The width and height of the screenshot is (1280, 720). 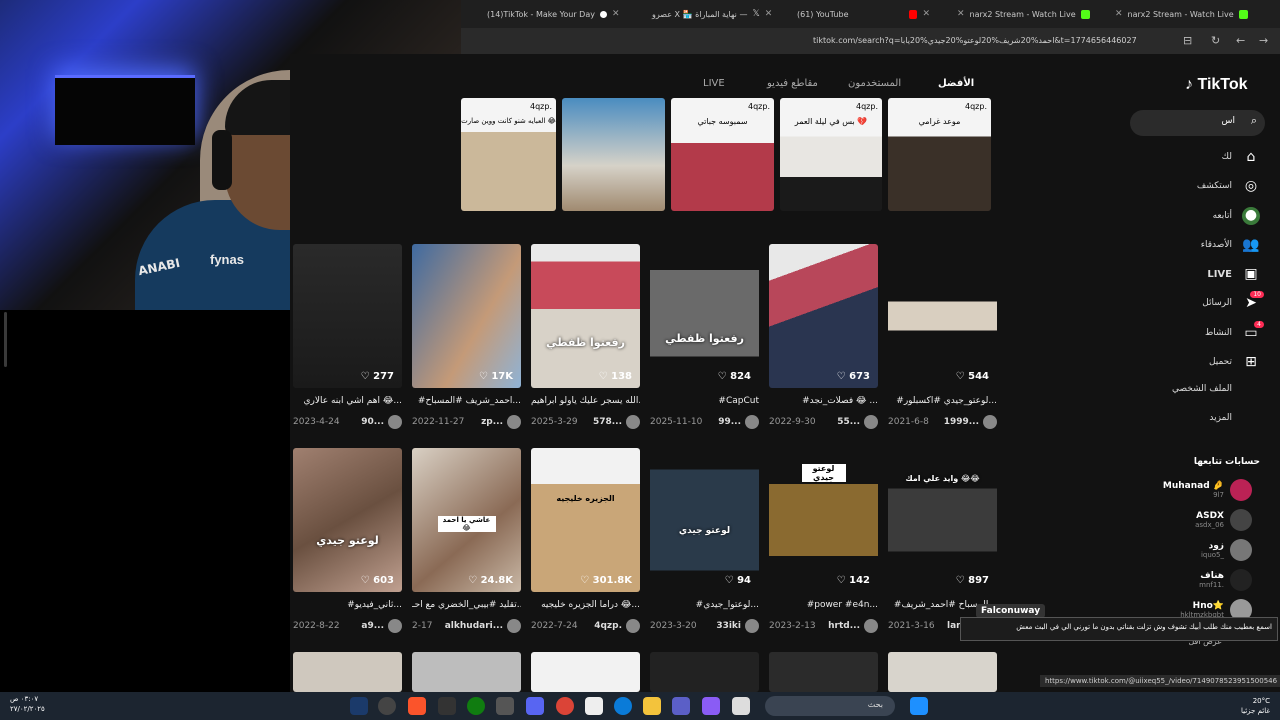 I want to click on tiktok-logo: ♪ TikTok, so click(x=1216, y=85).